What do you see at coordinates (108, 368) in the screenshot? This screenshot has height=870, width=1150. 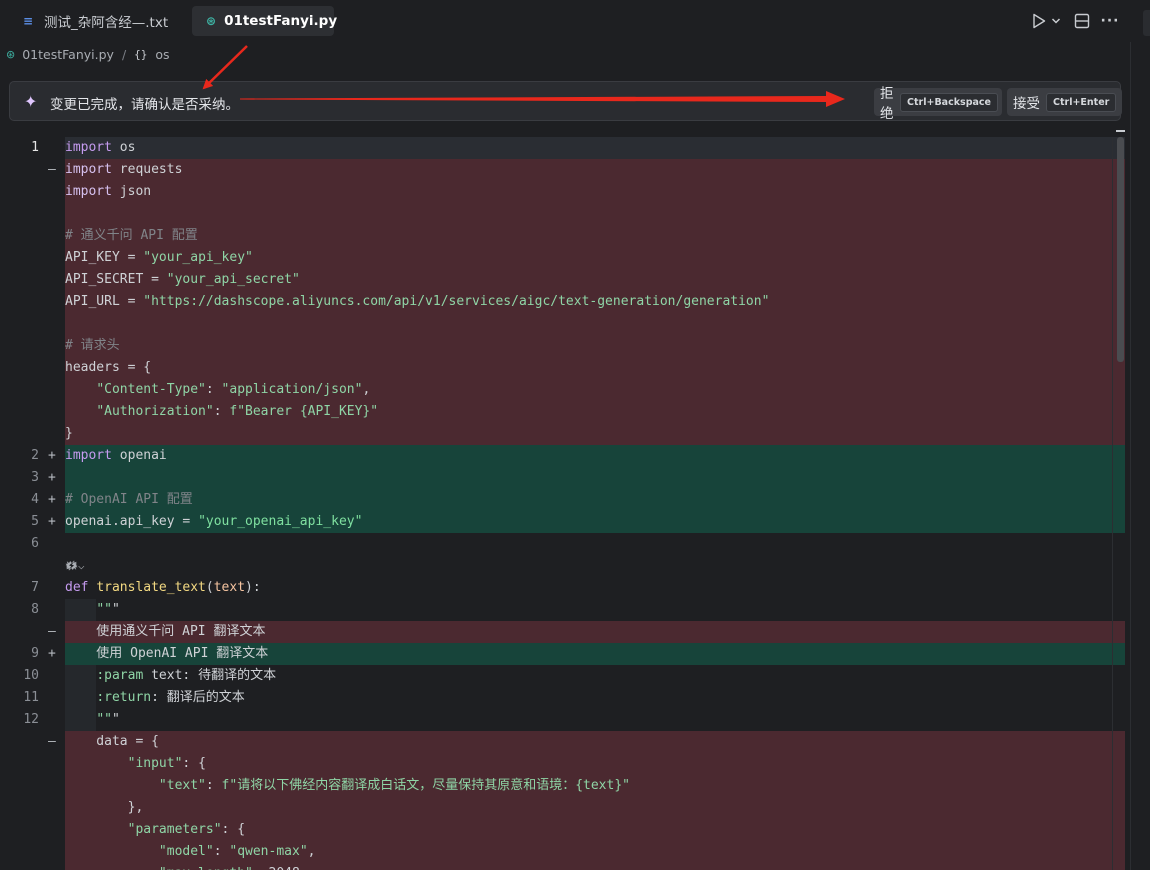 I see `code-text: headers = {` at bounding box center [108, 368].